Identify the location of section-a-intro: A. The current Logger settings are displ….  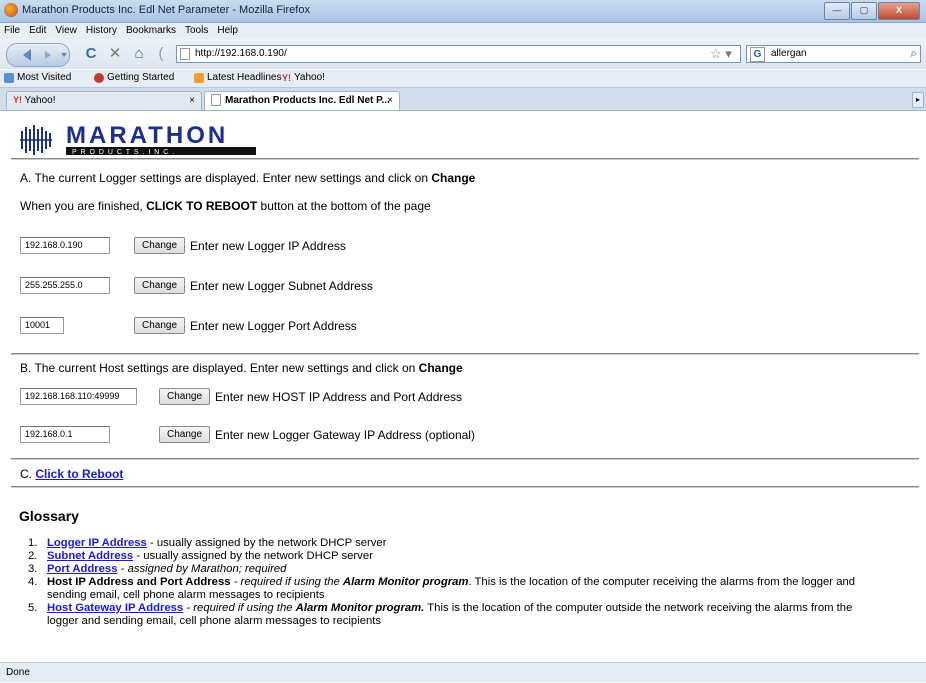
(247, 178).